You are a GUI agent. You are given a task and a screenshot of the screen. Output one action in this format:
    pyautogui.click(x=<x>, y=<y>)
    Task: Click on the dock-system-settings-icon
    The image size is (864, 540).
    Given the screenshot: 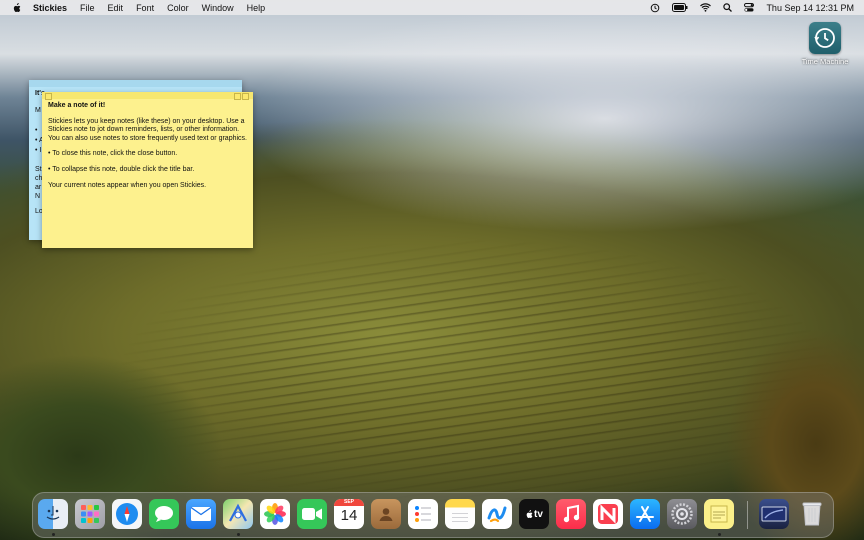 What is the action you would take?
    pyautogui.click(x=682, y=514)
    